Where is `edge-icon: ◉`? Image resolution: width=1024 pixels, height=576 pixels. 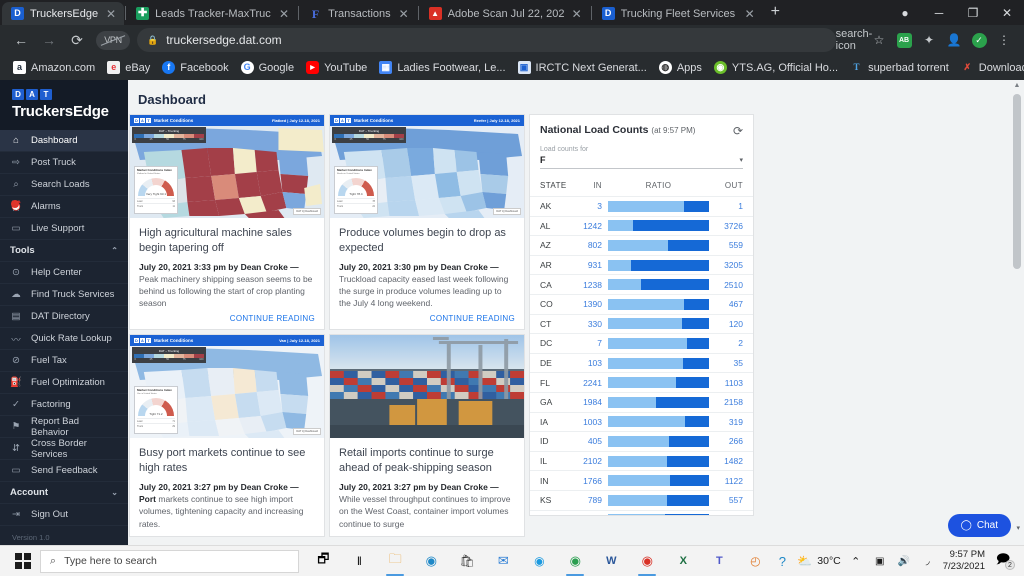 edge-icon: ◉ is located at coordinates (431, 561).